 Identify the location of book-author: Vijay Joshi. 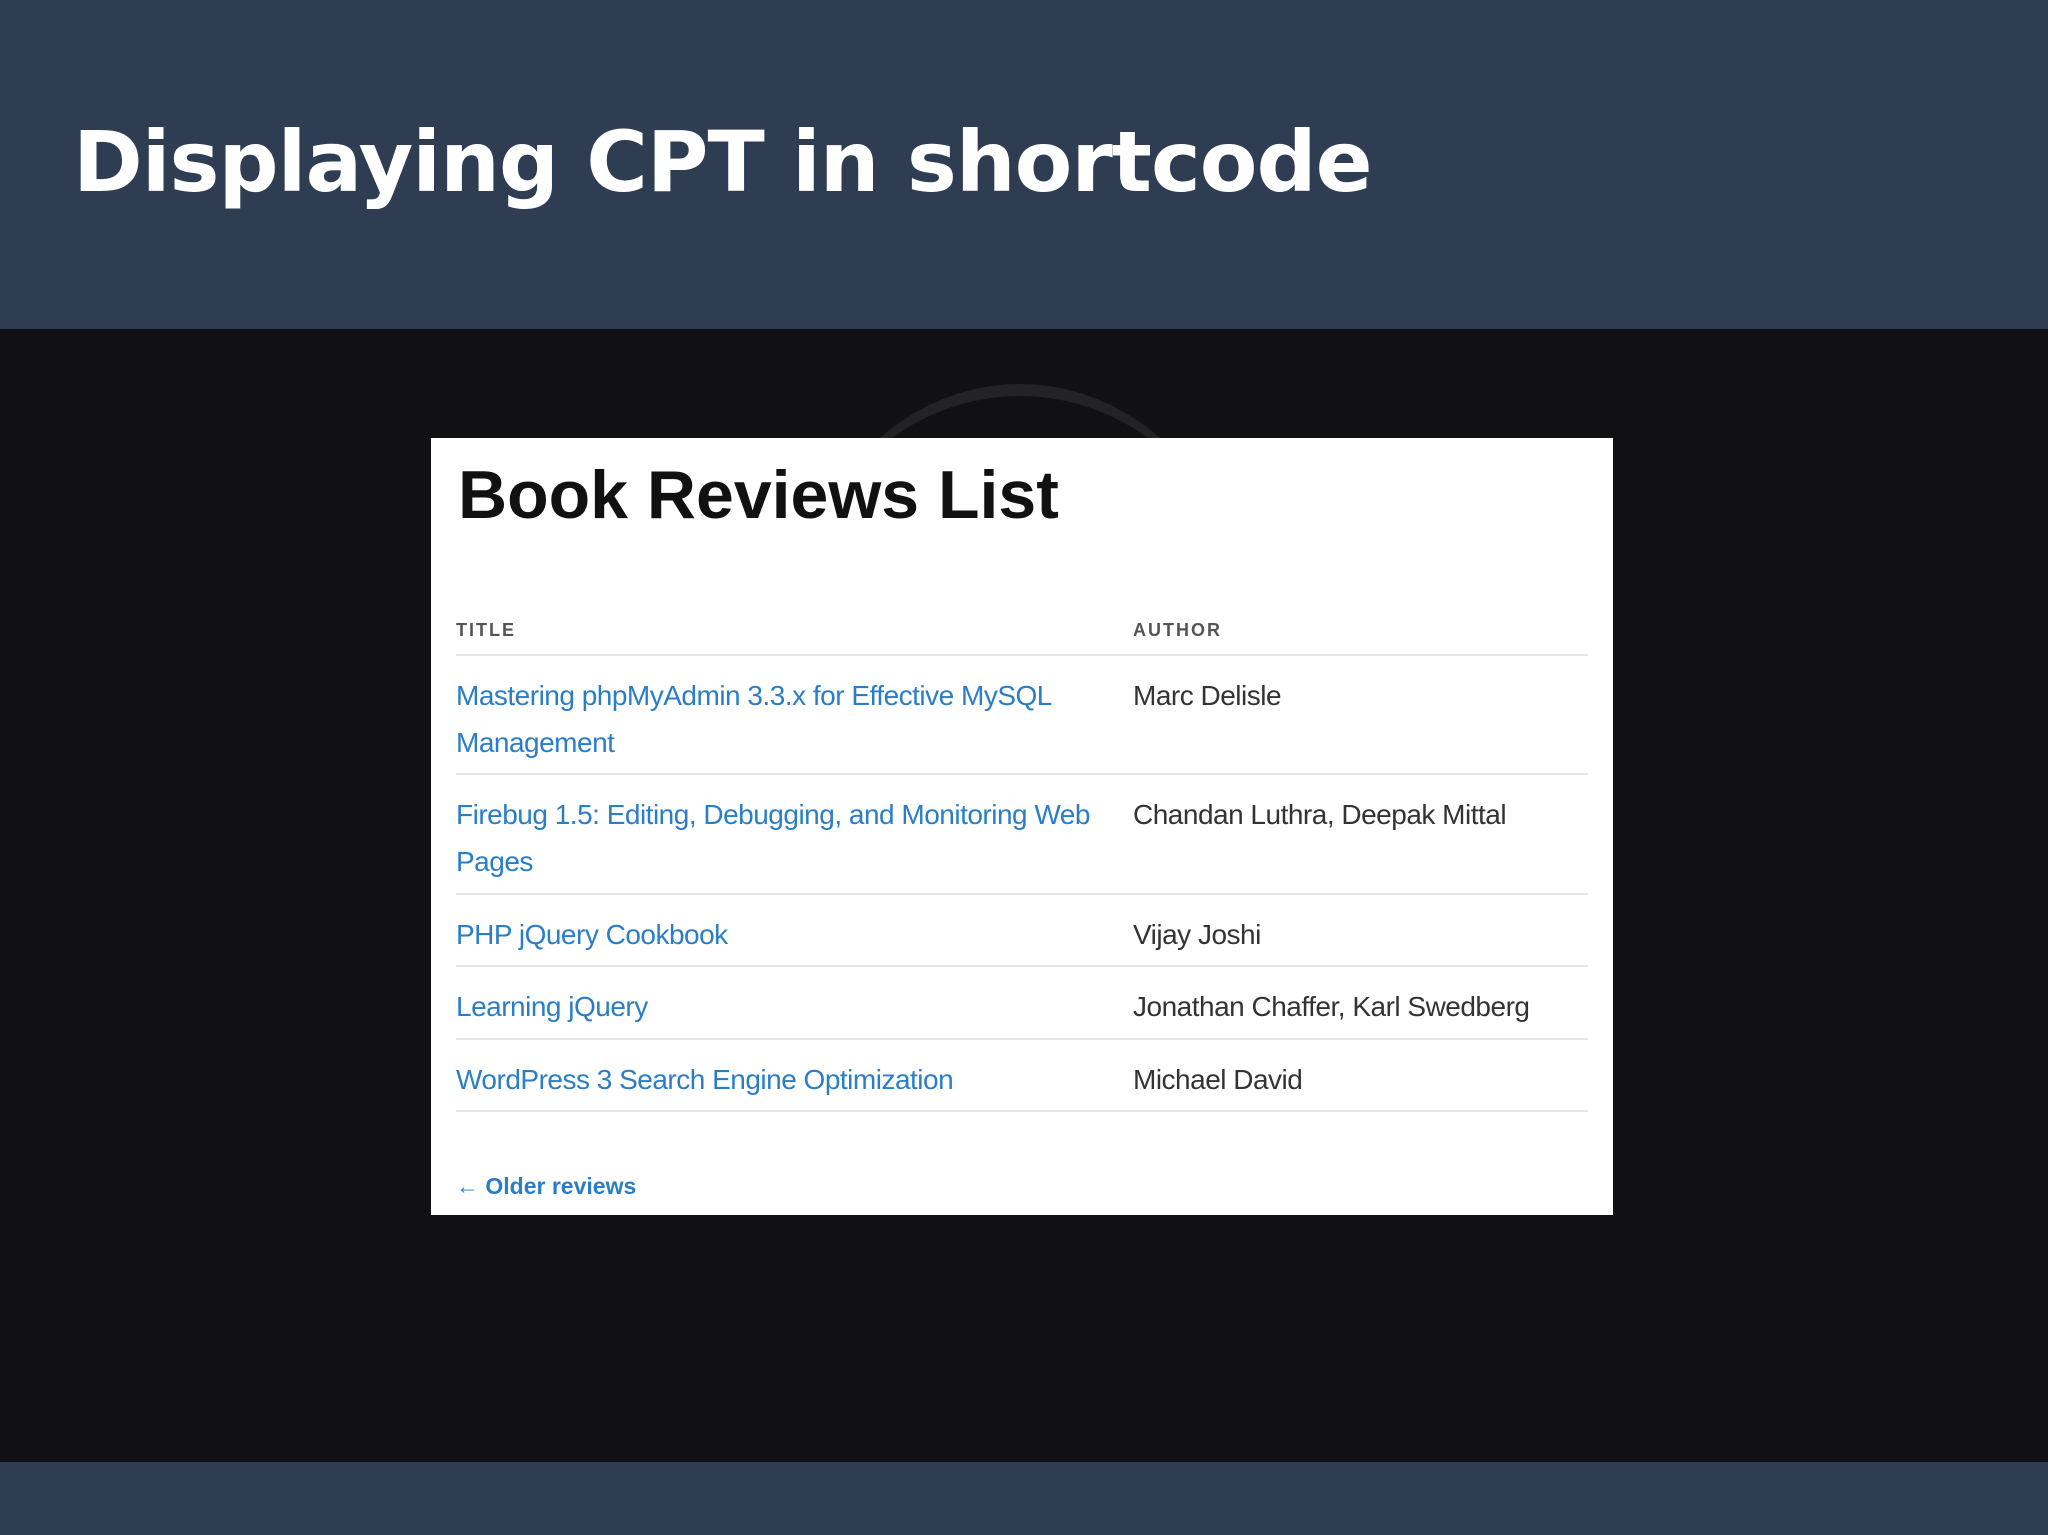
(1197, 934).